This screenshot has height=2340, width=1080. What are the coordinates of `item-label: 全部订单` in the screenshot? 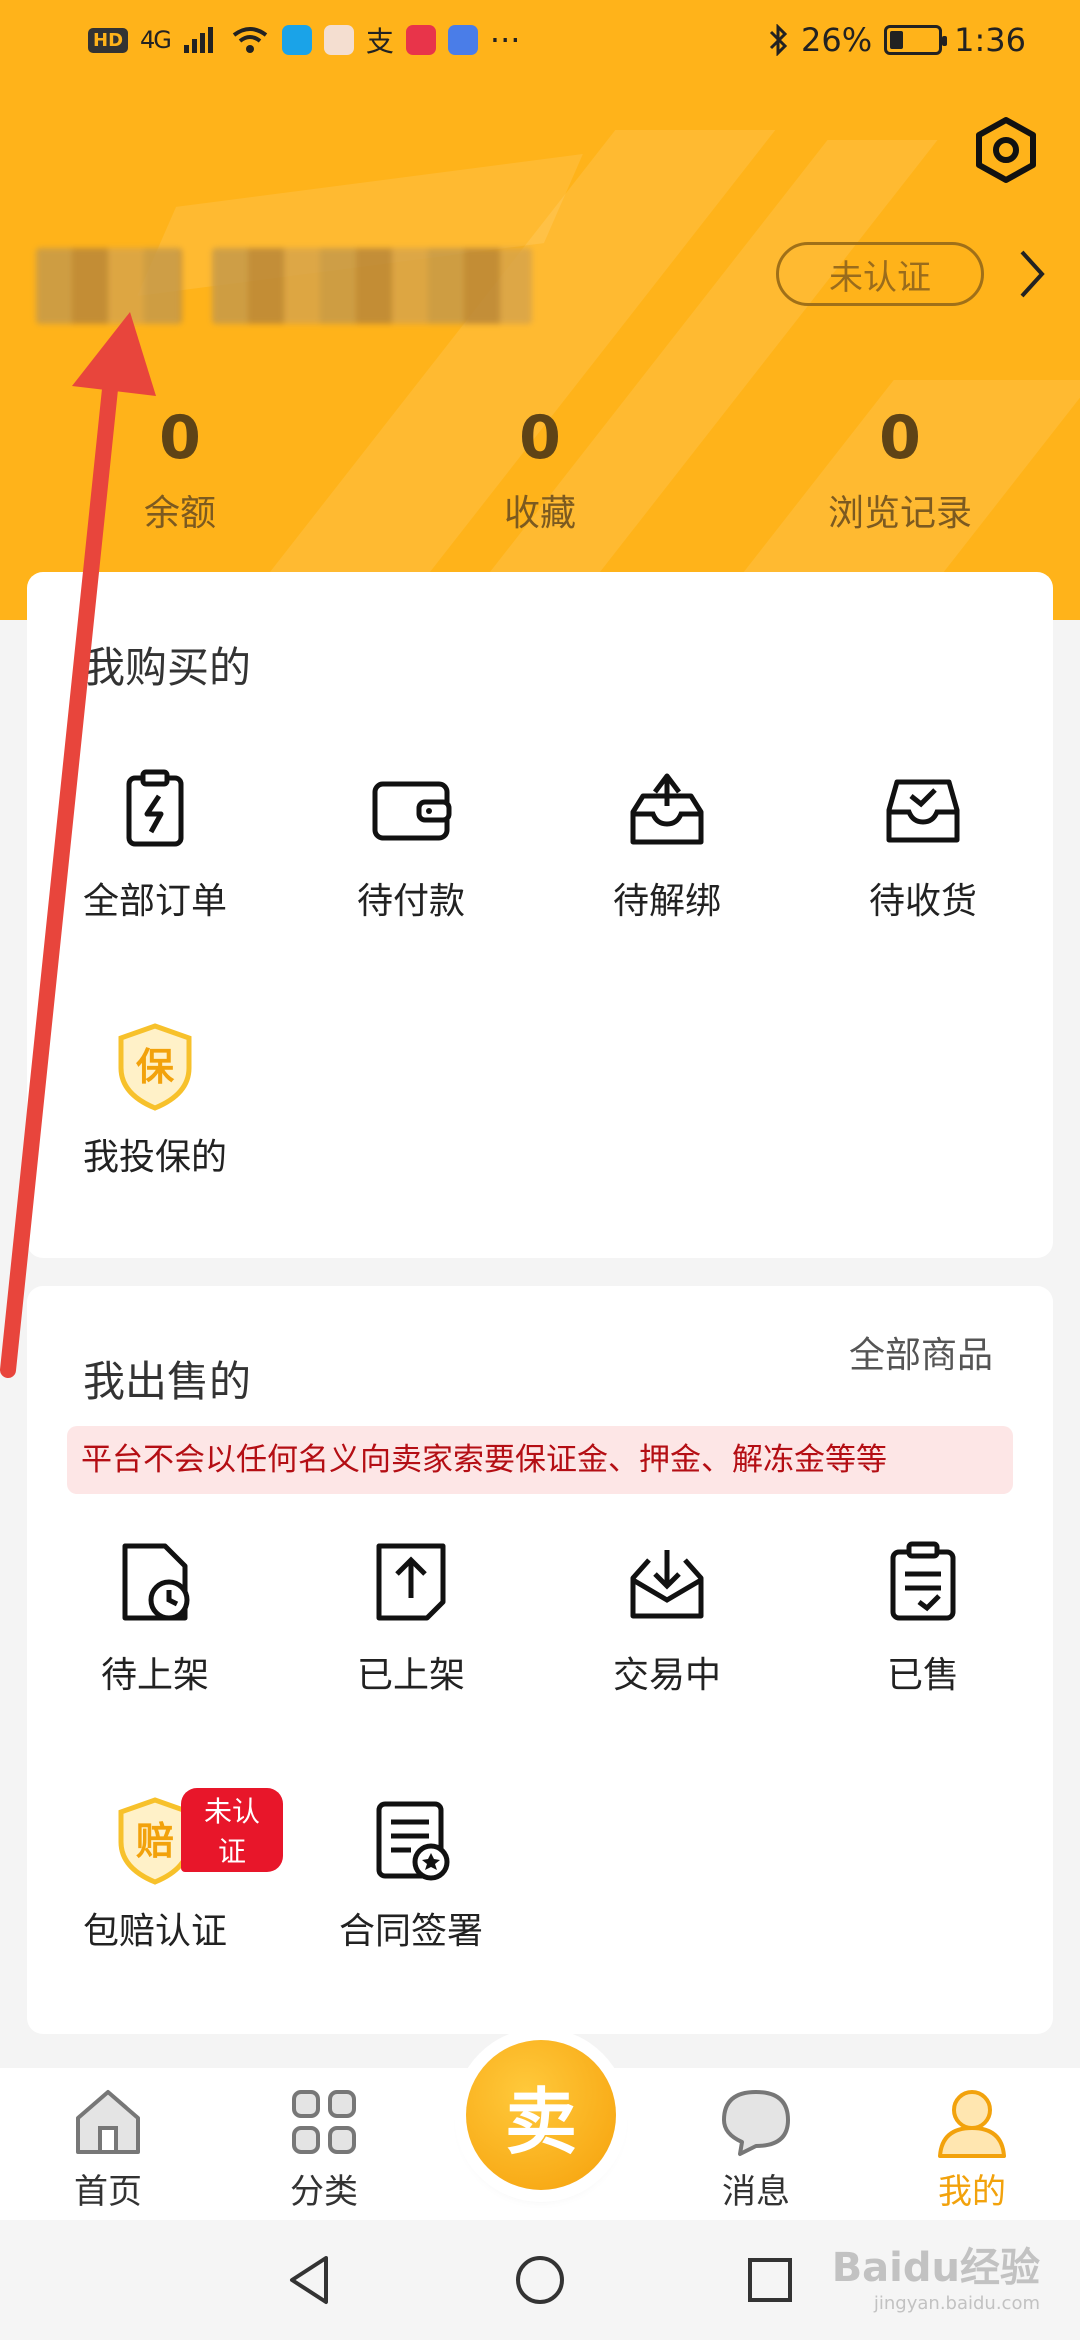 It's located at (154, 901).